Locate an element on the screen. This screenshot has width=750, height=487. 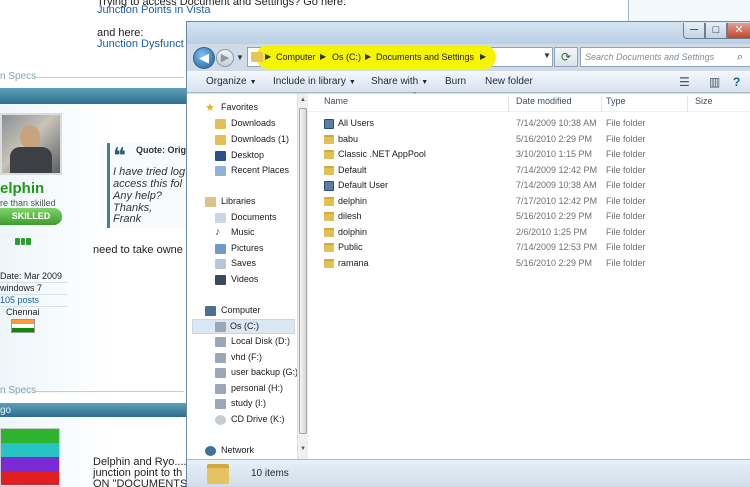
post-header-bar is located at coordinates (95, 410).